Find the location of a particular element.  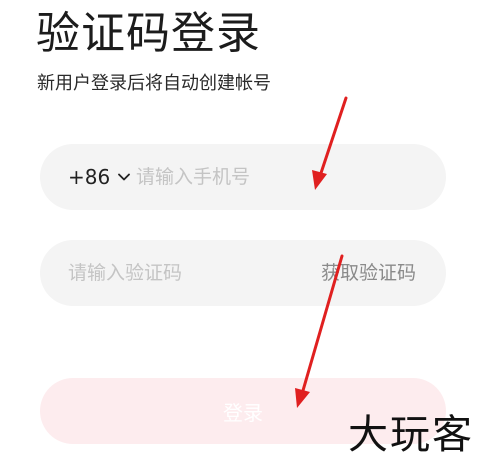

watermark-logo: 大玩客 is located at coordinates (411, 435).